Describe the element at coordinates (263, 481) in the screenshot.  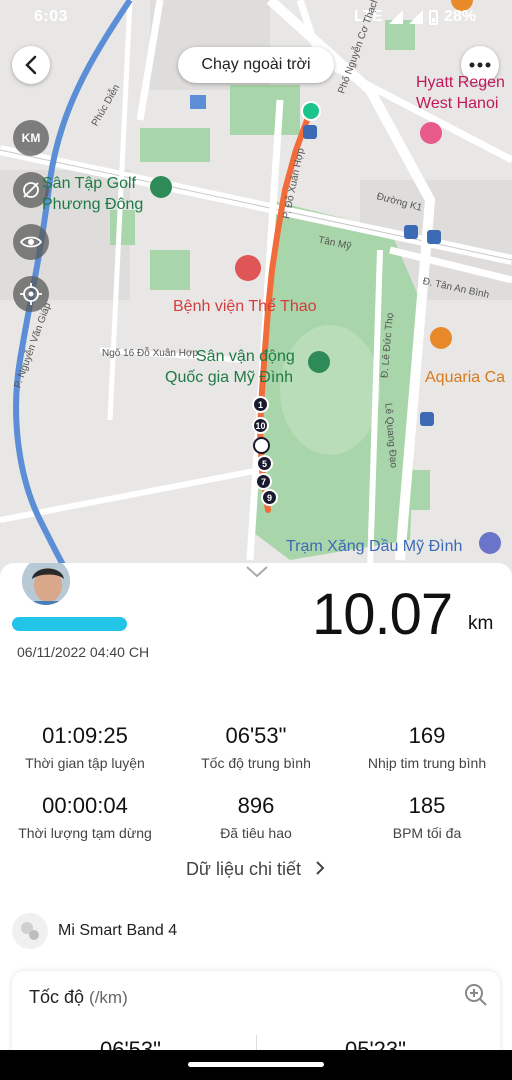
I see `lap-marker: 7` at that location.